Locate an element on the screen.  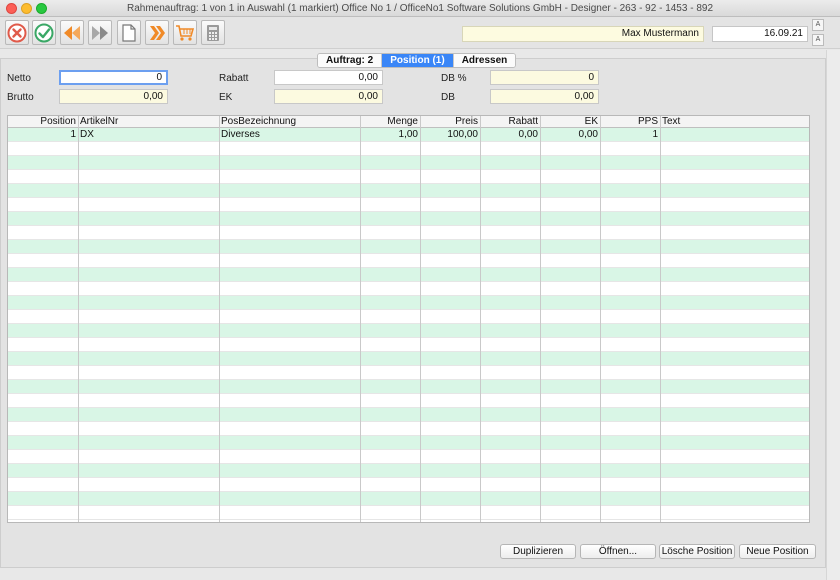
confirm-button is located at coordinates (44, 32).